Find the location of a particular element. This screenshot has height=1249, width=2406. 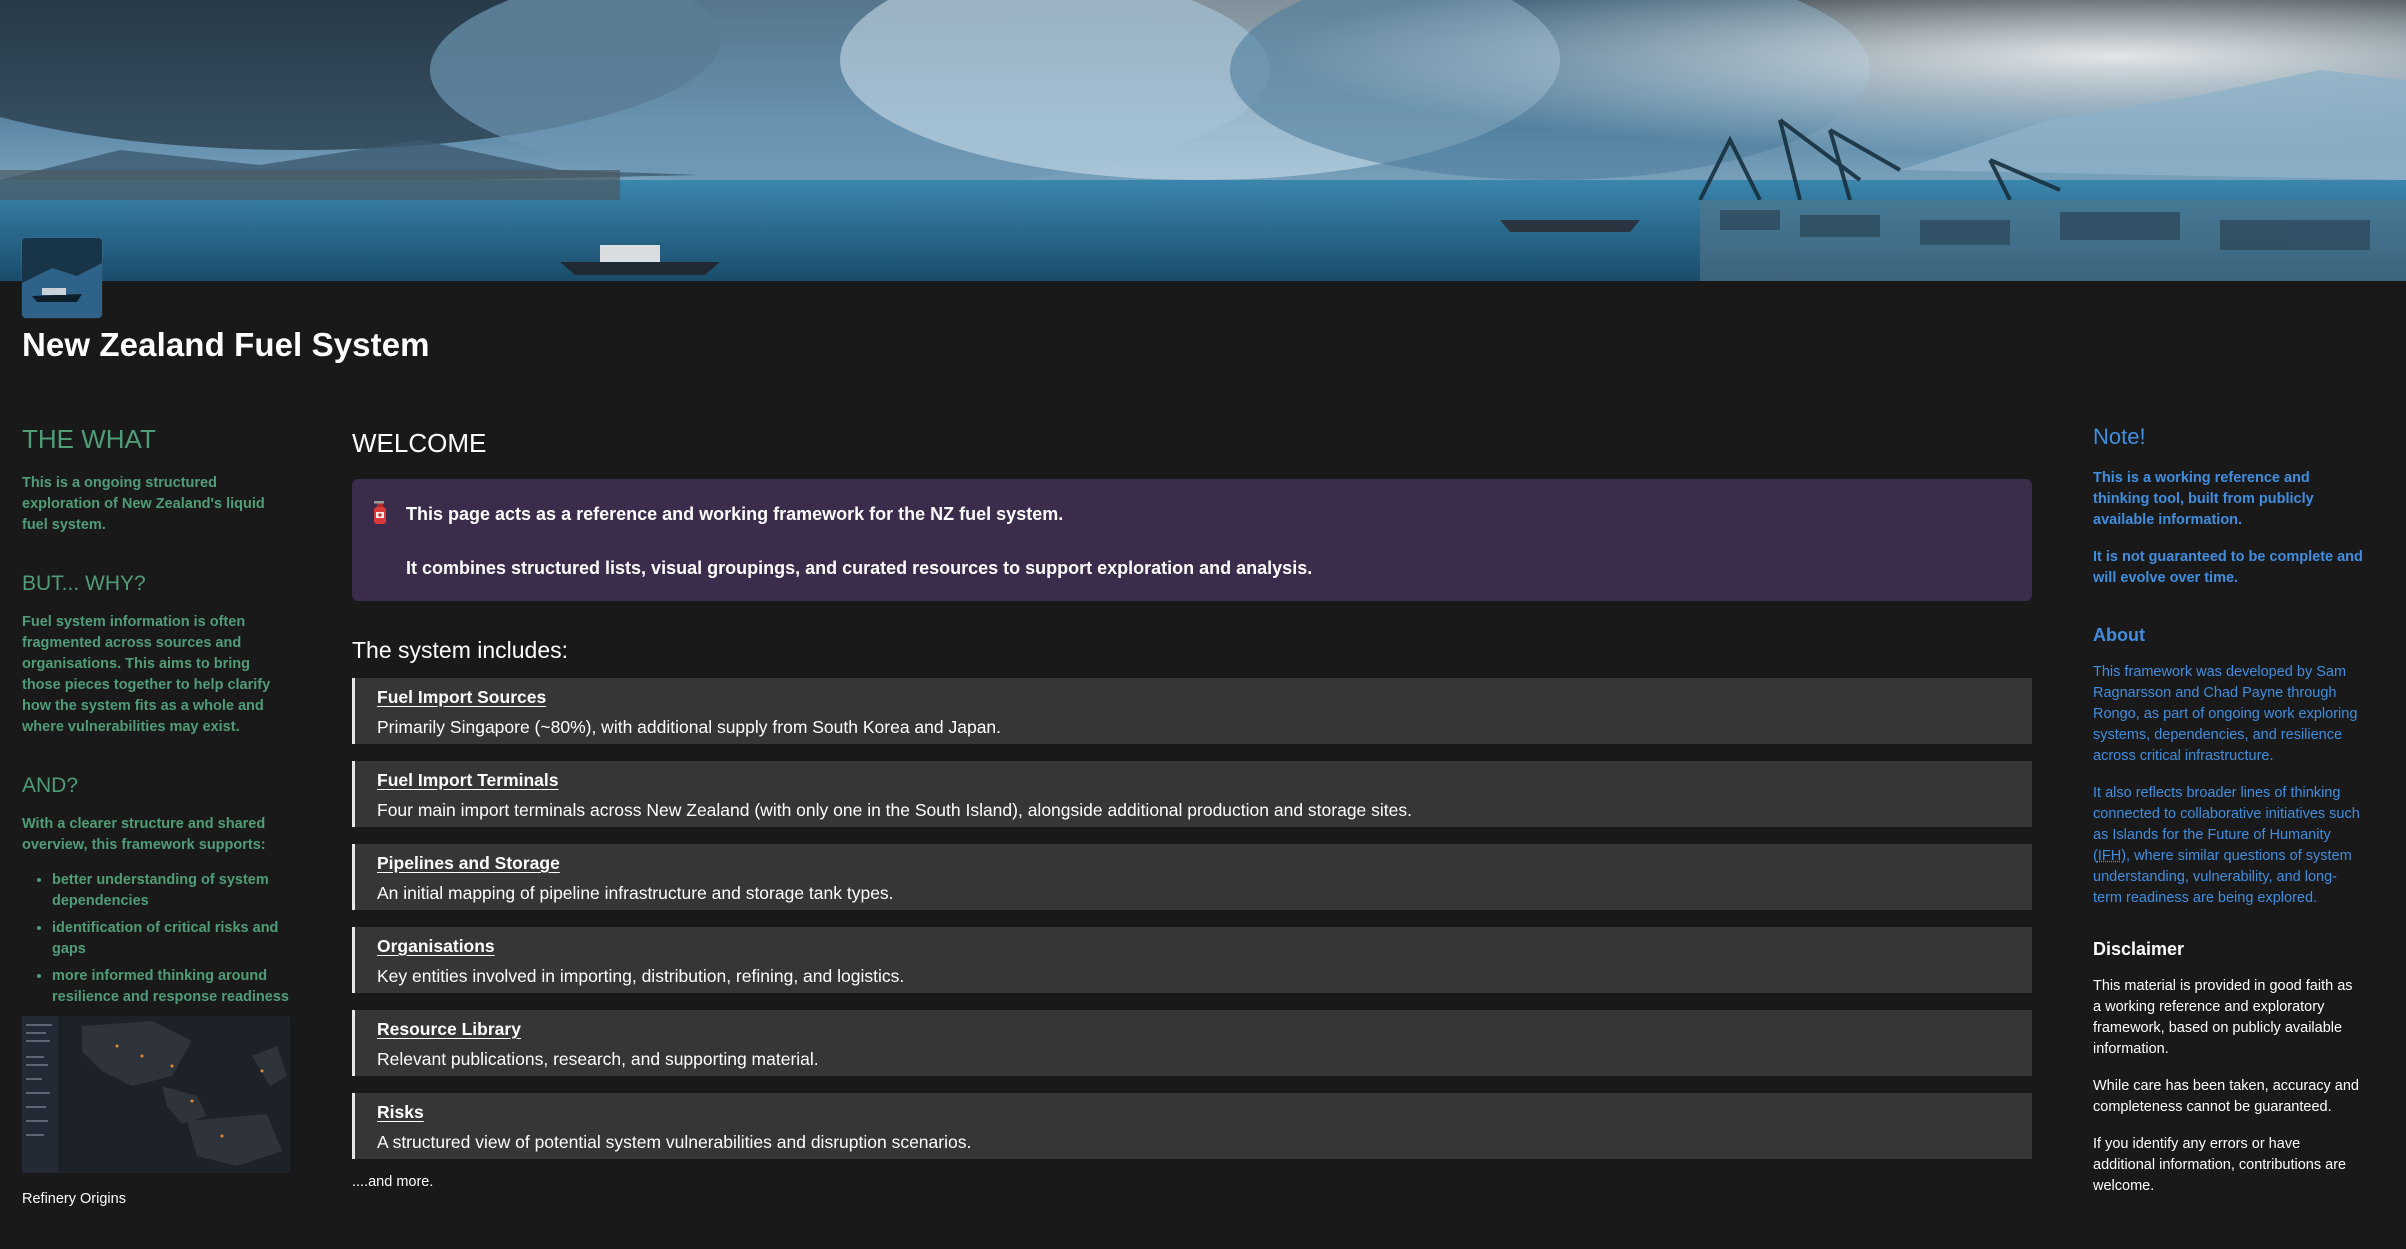

what-heading: THE WHAT is located at coordinates (89, 439).